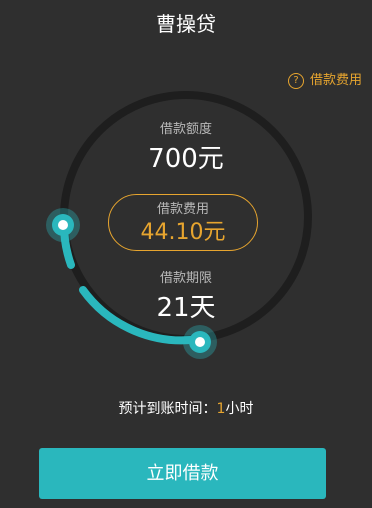 This screenshot has width=372, height=508. What do you see at coordinates (183, 232) in the screenshot?
I see `fee-value: 44.10元` at bounding box center [183, 232].